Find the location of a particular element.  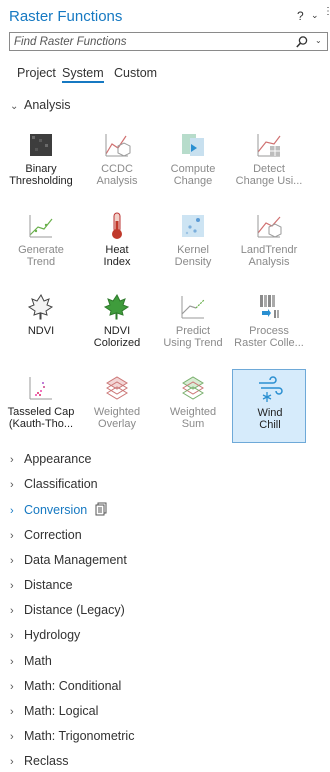

help-button: ? is located at coordinates (300, 16).